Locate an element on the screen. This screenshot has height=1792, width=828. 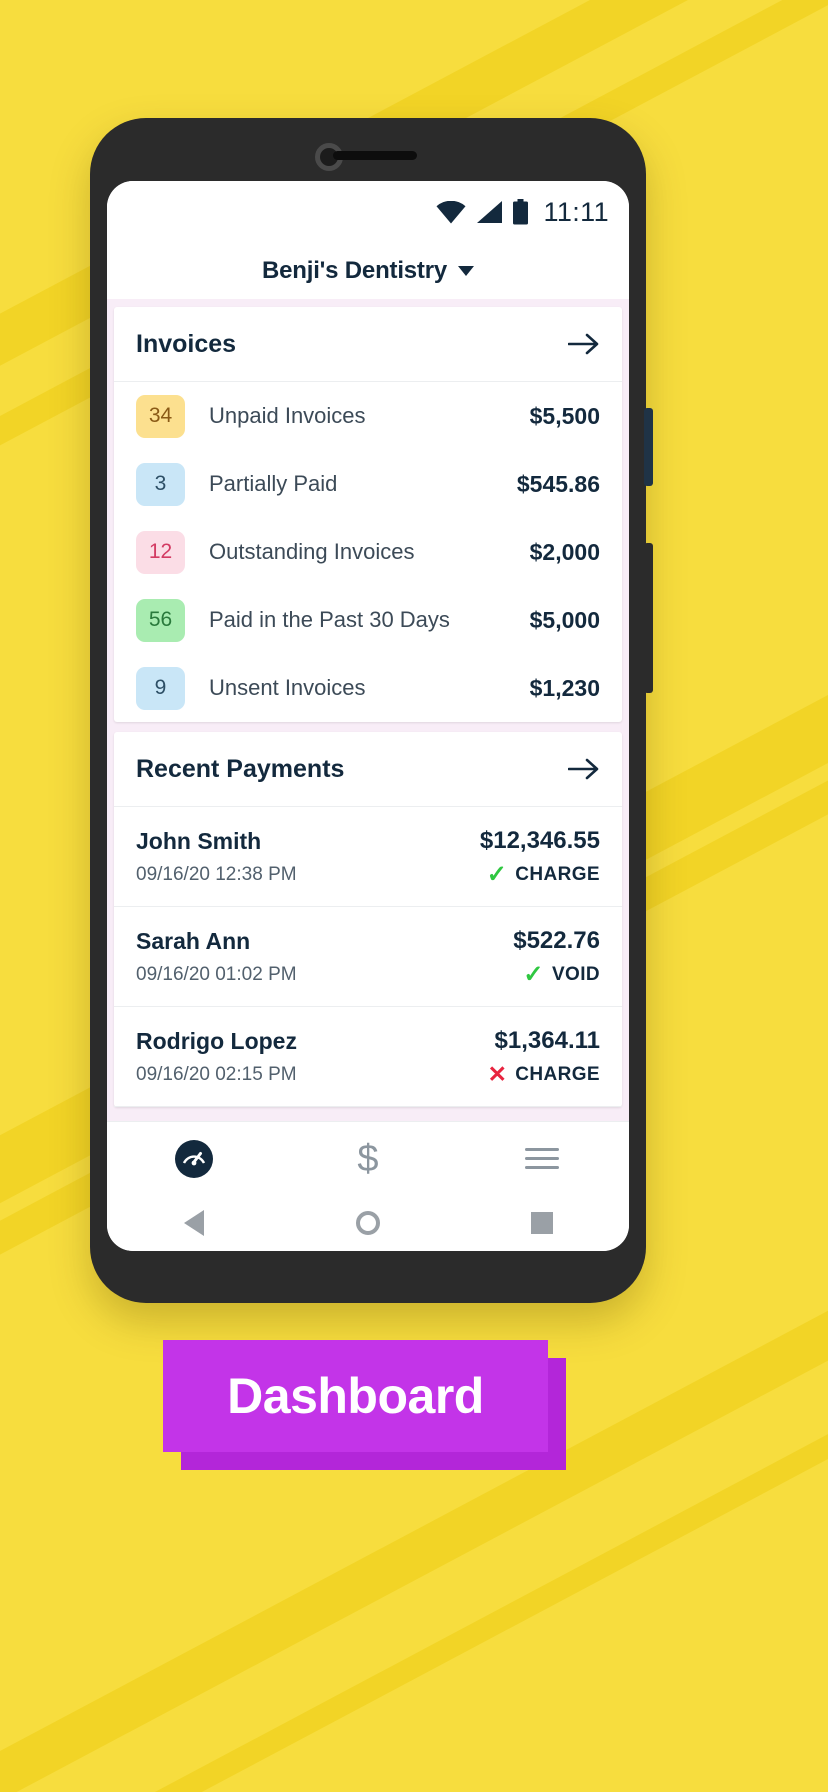
invoice-label: Unpaid Invoices is located at coordinates (287, 415).